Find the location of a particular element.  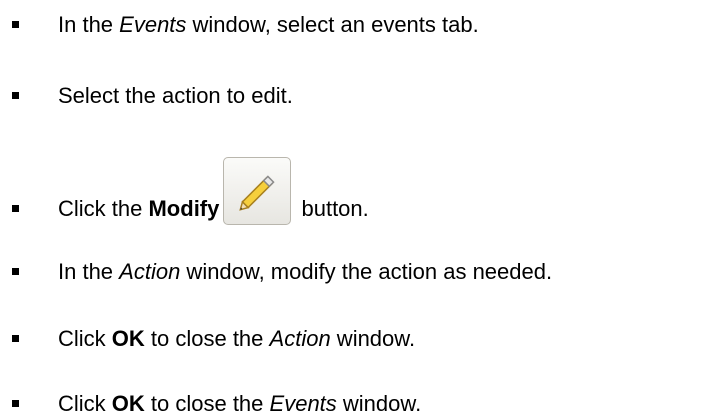

step-6-post: window. is located at coordinates (379, 403).